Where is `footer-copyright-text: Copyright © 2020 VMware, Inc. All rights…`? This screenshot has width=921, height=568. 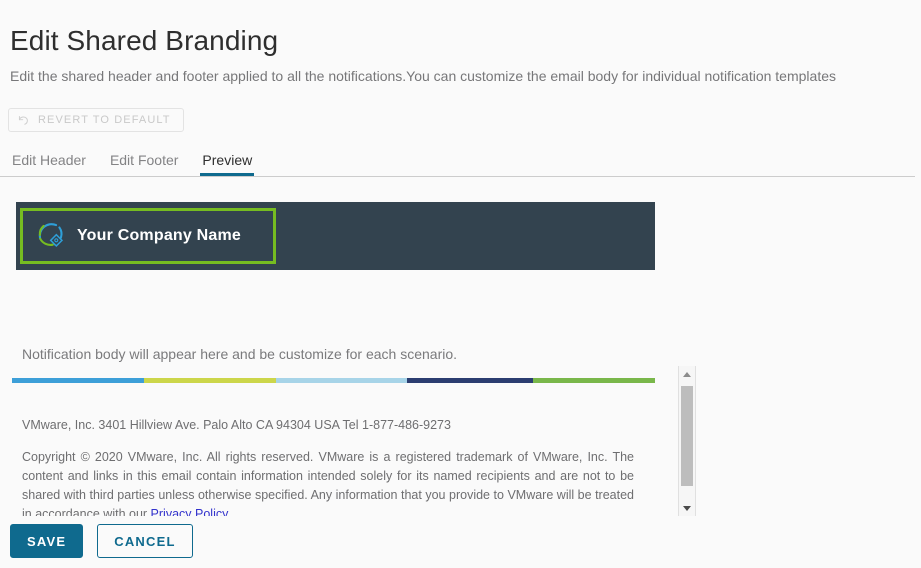
footer-copyright-text: Copyright © 2020 VMware, Inc. All rights… is located at coordinates (328, 482).